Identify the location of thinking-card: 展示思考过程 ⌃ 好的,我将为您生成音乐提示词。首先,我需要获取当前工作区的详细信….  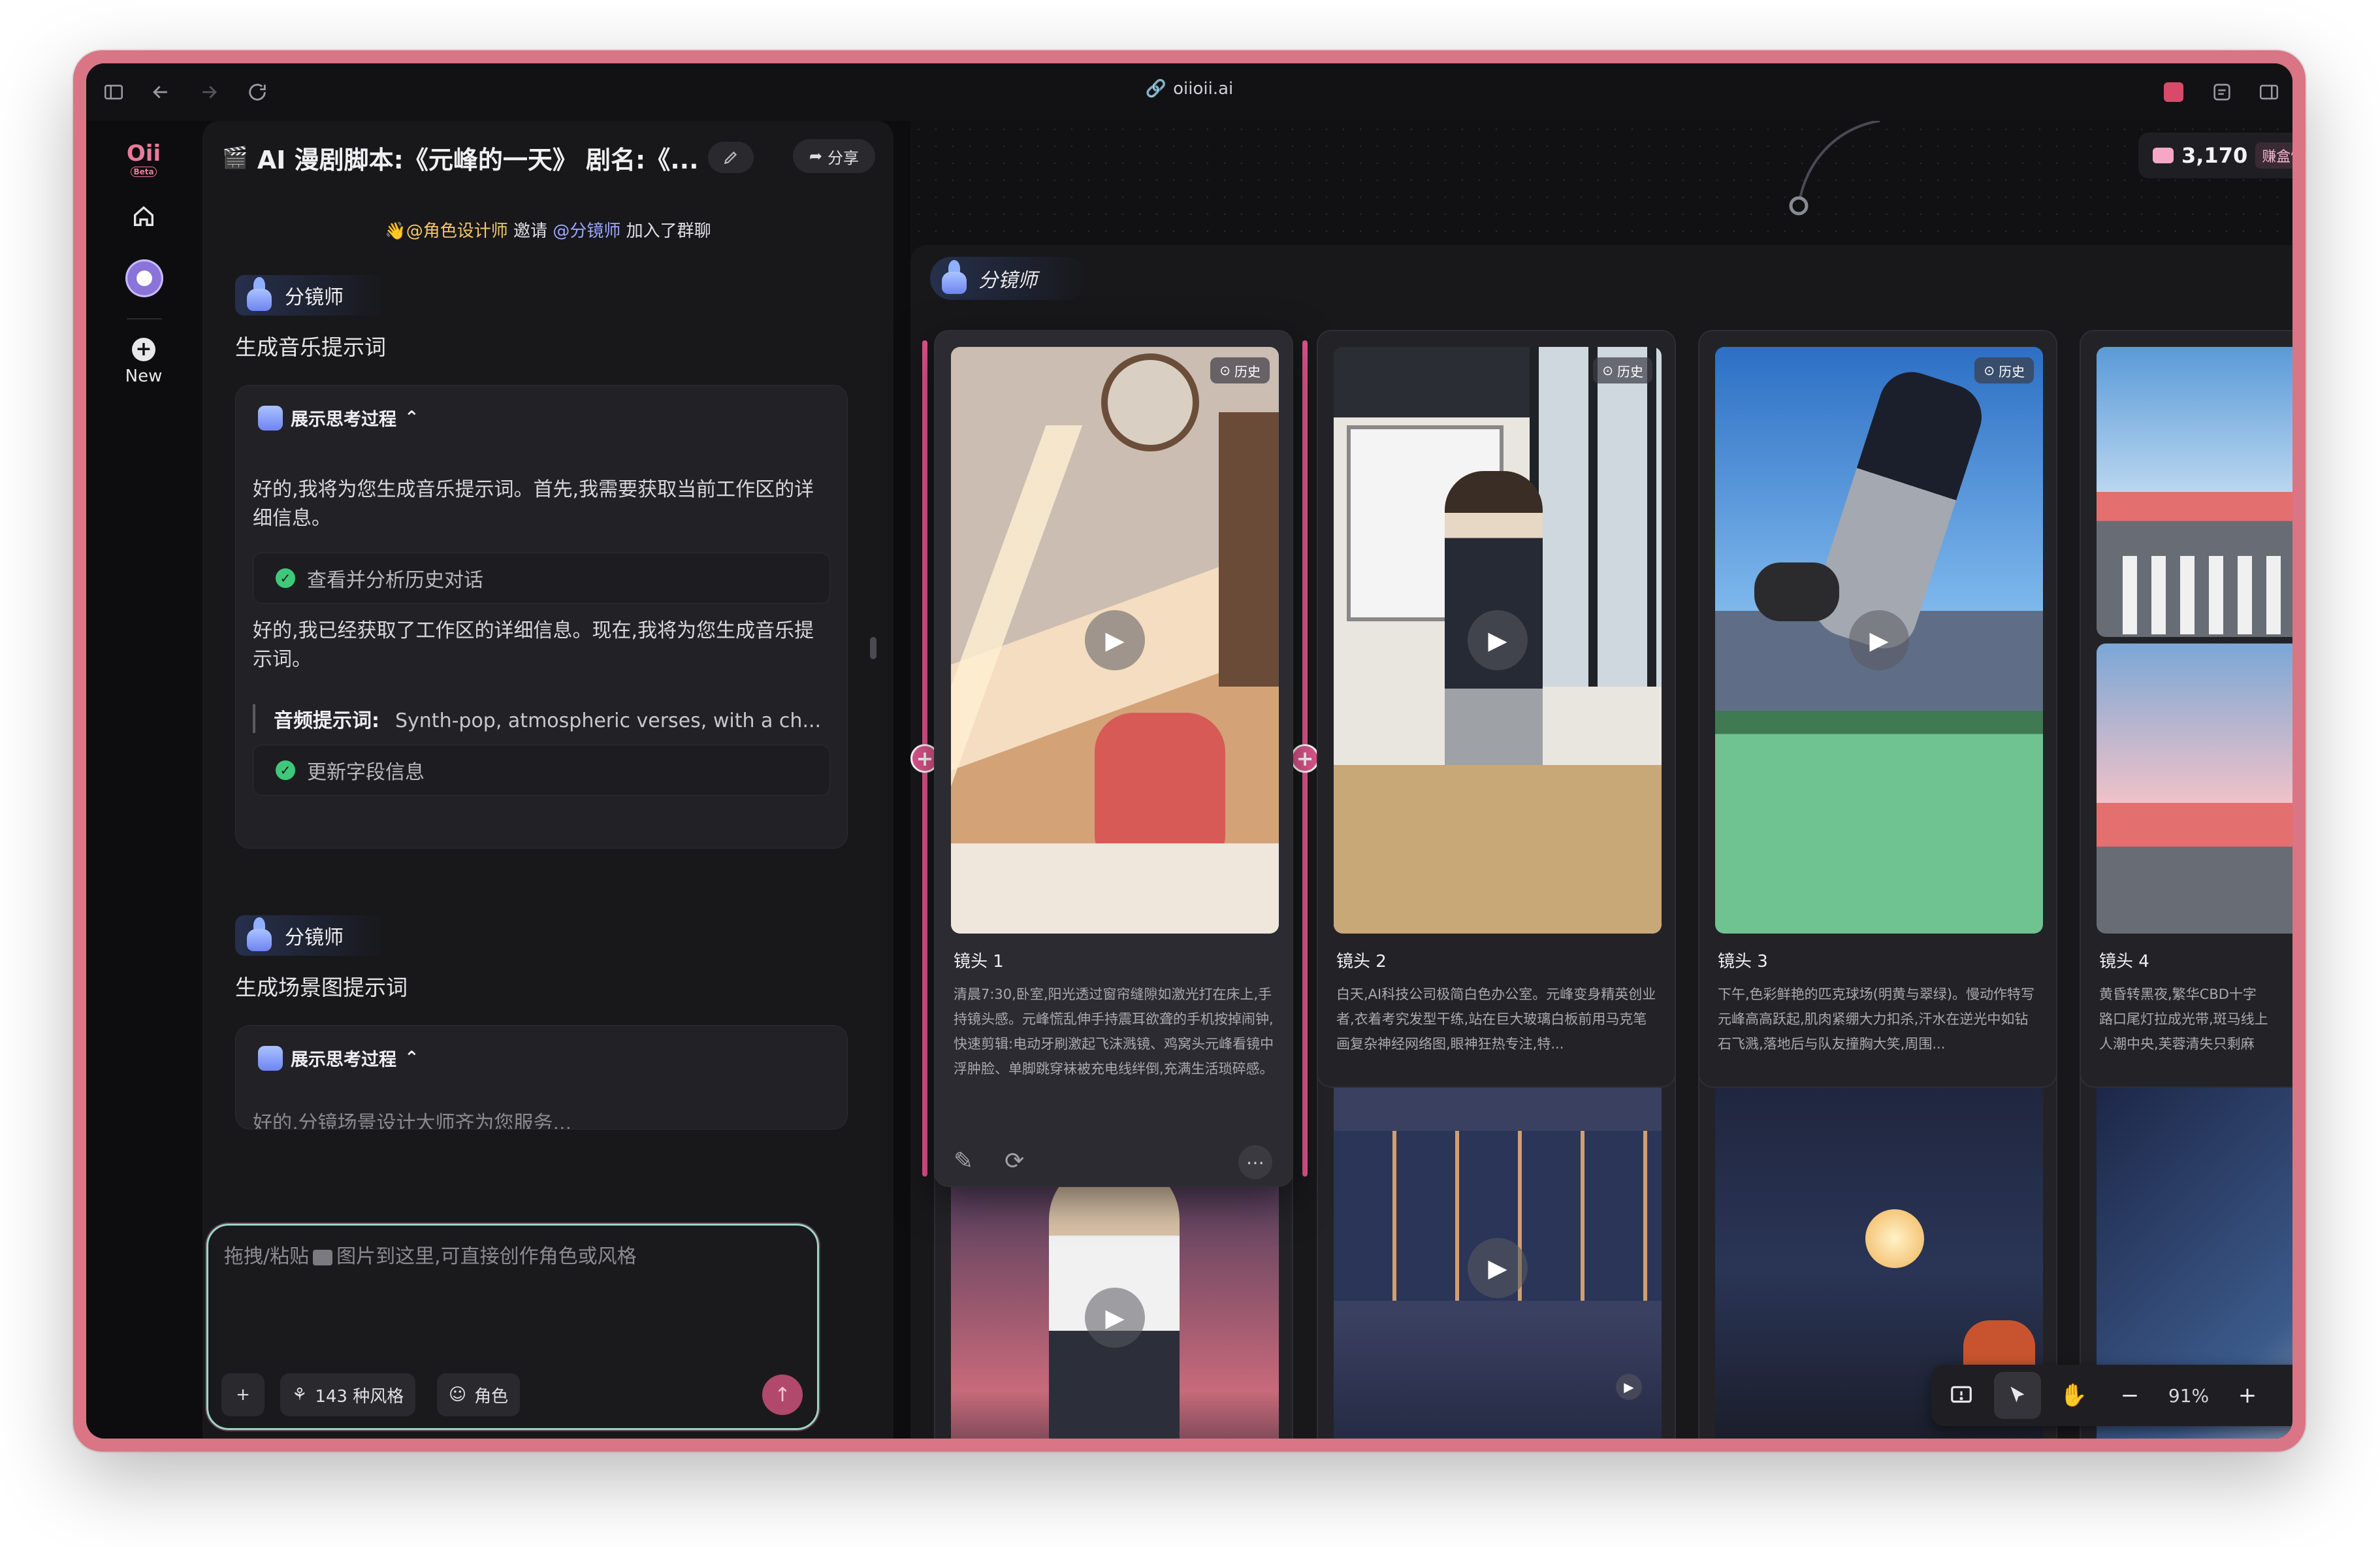
(541, 617).